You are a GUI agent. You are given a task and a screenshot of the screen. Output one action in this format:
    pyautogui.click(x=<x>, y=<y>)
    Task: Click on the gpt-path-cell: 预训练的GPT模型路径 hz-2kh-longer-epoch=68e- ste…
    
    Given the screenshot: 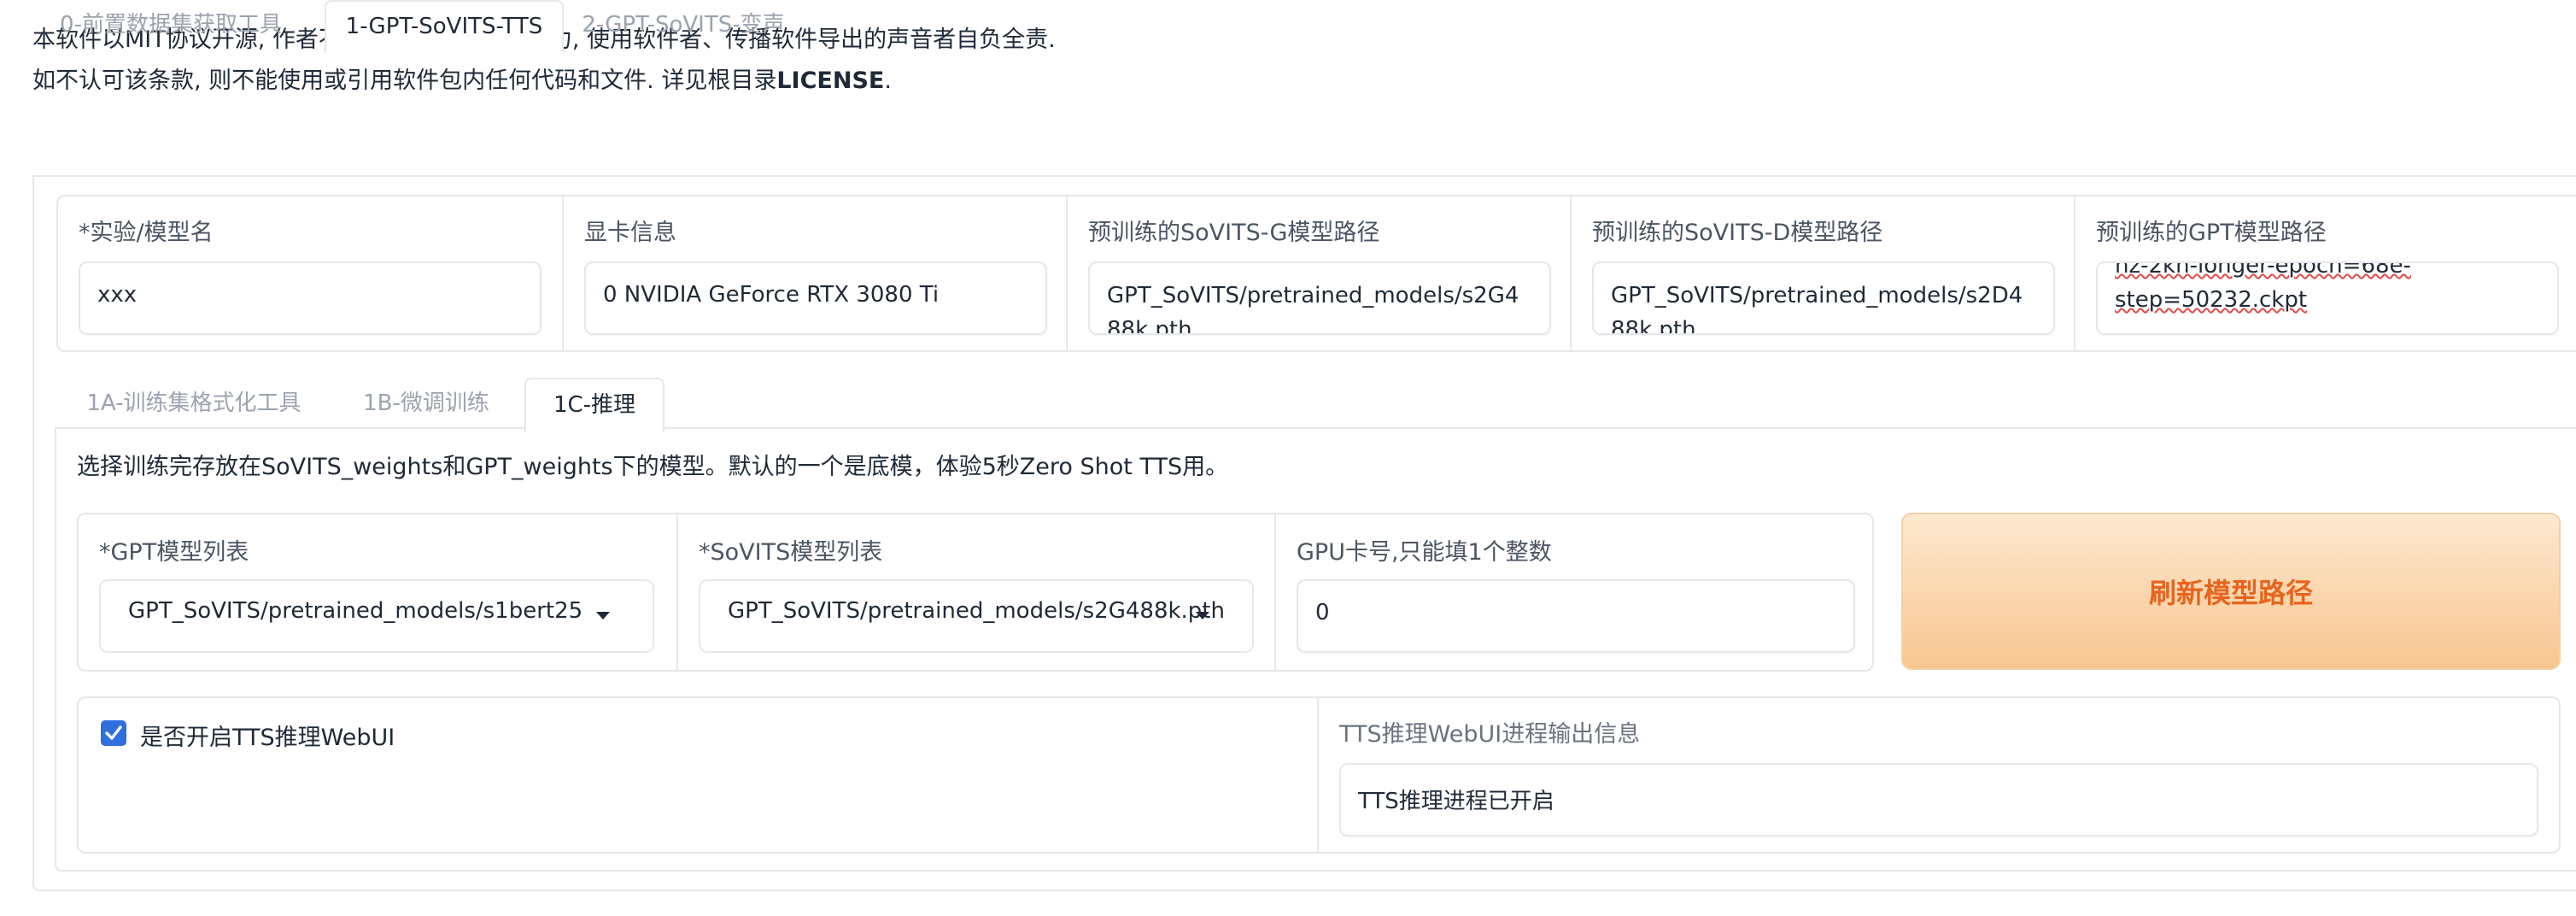 What is the action you would take?
    pyautogui.click(x=2325, y=273)
    